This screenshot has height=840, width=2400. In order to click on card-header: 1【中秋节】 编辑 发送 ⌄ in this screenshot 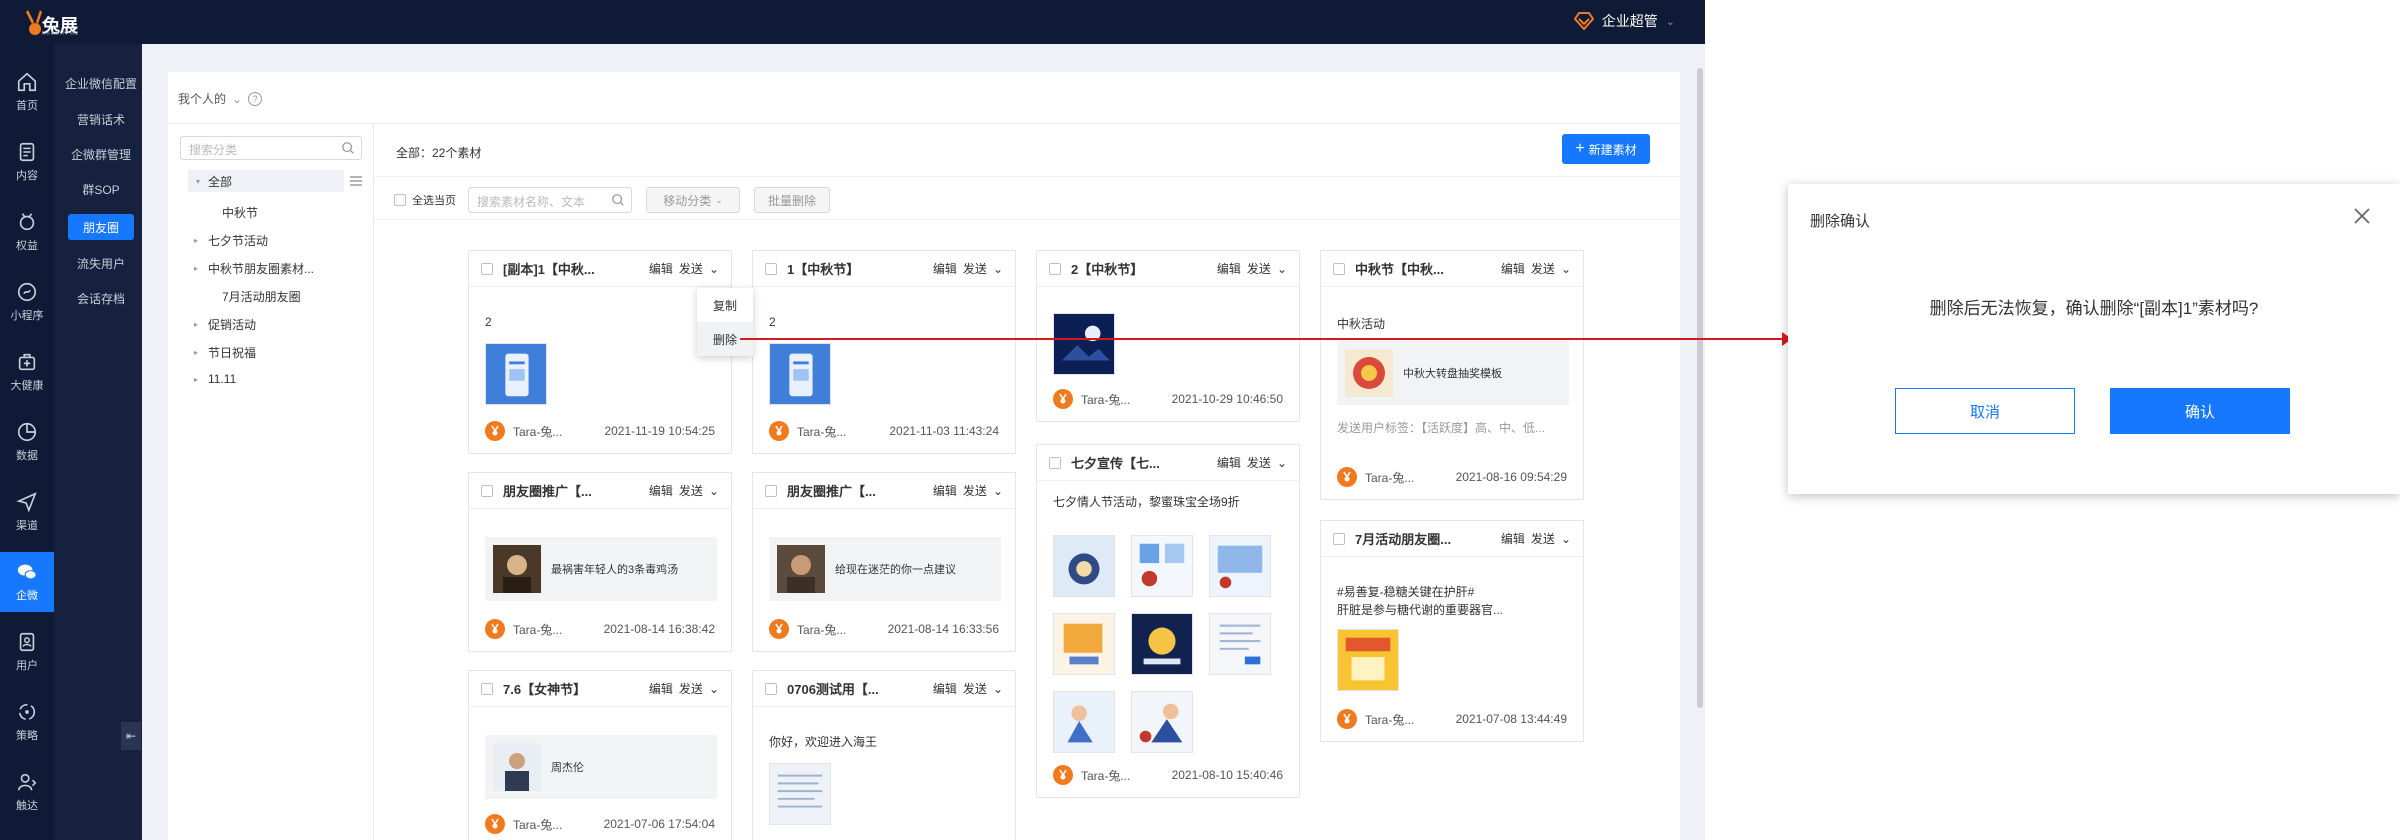, I will do `click(884, 269)`.